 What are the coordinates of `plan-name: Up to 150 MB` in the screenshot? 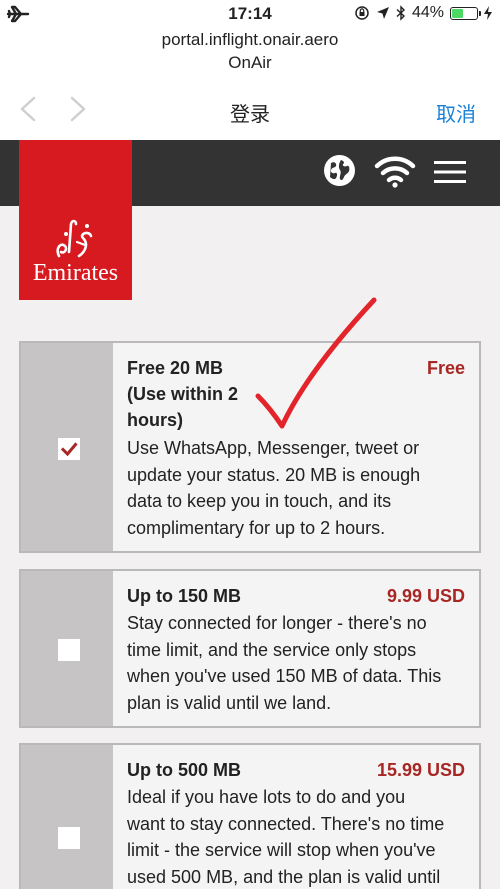 It's located at (184, 596).